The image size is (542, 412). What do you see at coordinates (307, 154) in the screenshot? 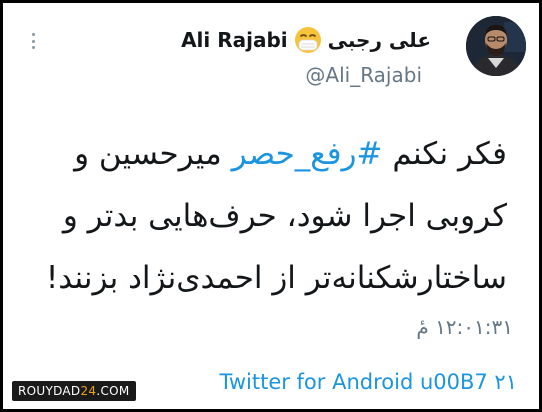
I see `hashtag-link: #رفع_حصر` at bounding box center [307, 154].